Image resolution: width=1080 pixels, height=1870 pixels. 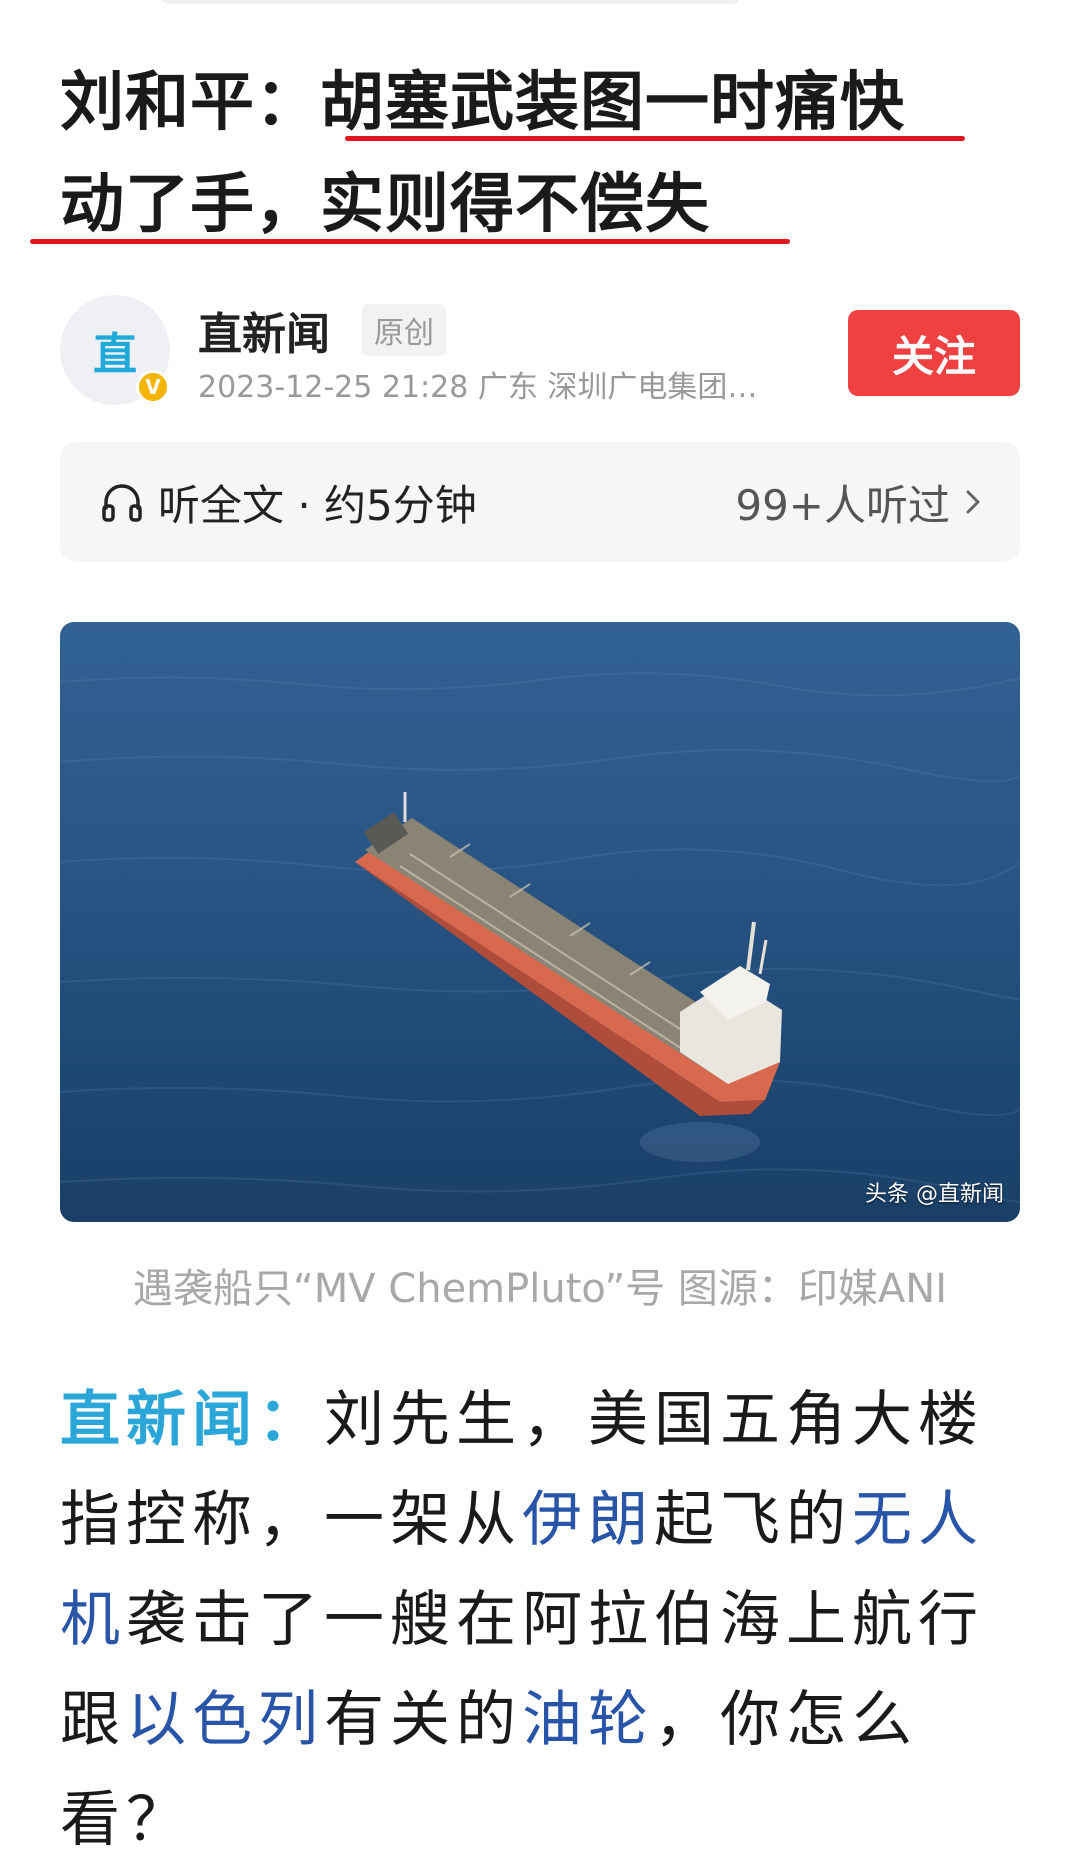 I want to click on top-card-edge, so click(x=450, y=2).